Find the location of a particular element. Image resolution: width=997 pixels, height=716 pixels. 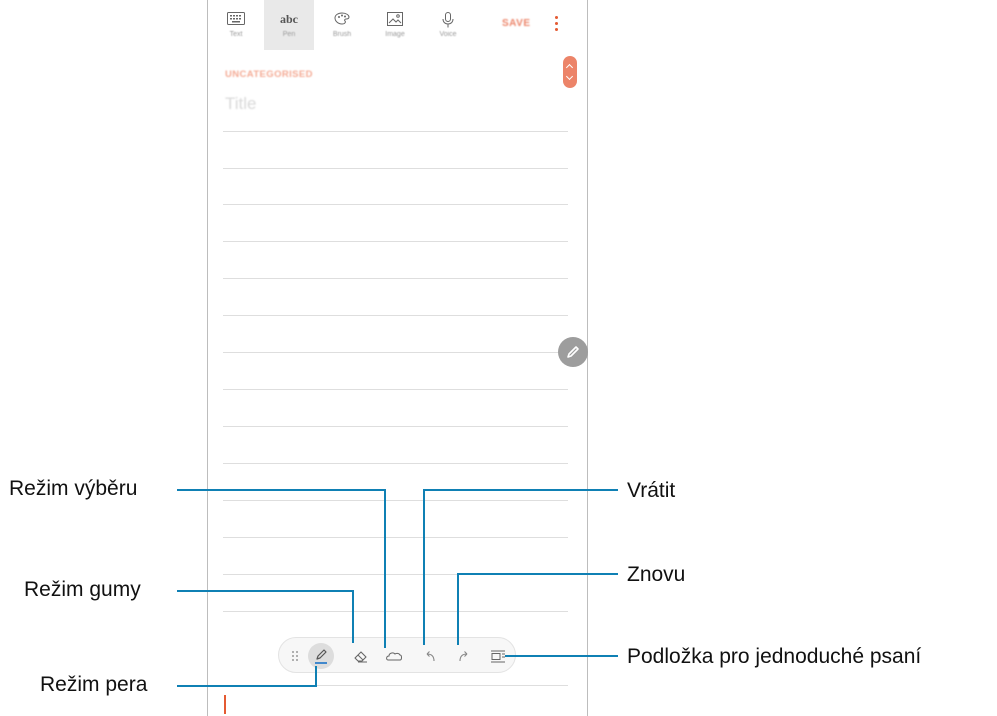

callout-redo: Znovu is located at coordinates (656, 574).